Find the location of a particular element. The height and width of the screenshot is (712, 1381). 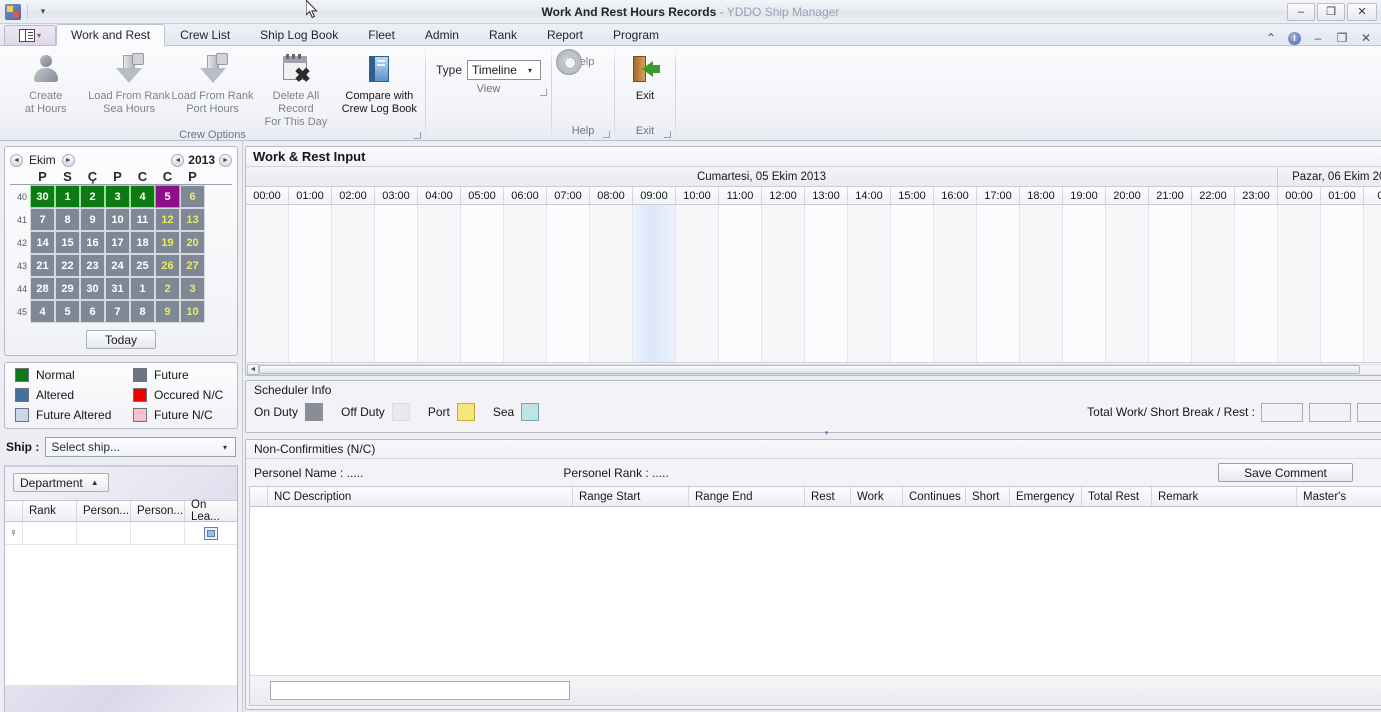

tab-admin: Admin is located at coordinates (442, 34).